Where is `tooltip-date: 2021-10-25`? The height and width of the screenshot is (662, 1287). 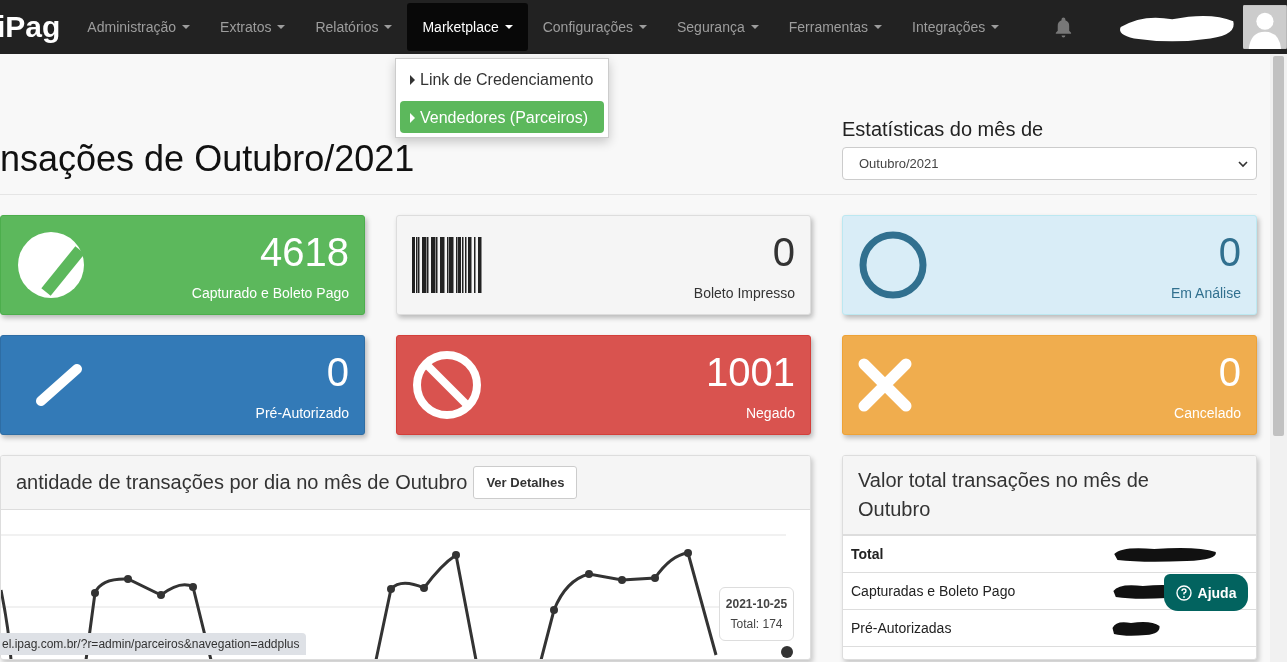 tooltip-date: 2021-10-25 is located at coordinates (756, 604).